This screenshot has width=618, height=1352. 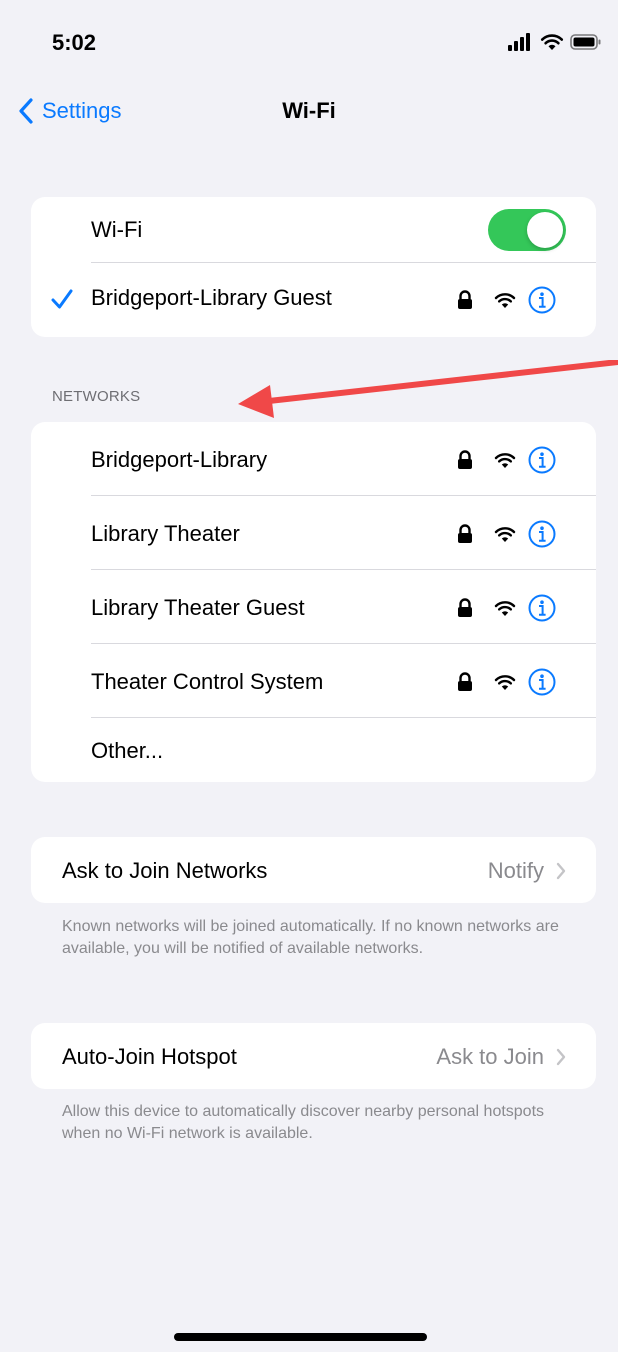 I want to click on network-name: Library Theater Guest, so click(x=198, y=607).